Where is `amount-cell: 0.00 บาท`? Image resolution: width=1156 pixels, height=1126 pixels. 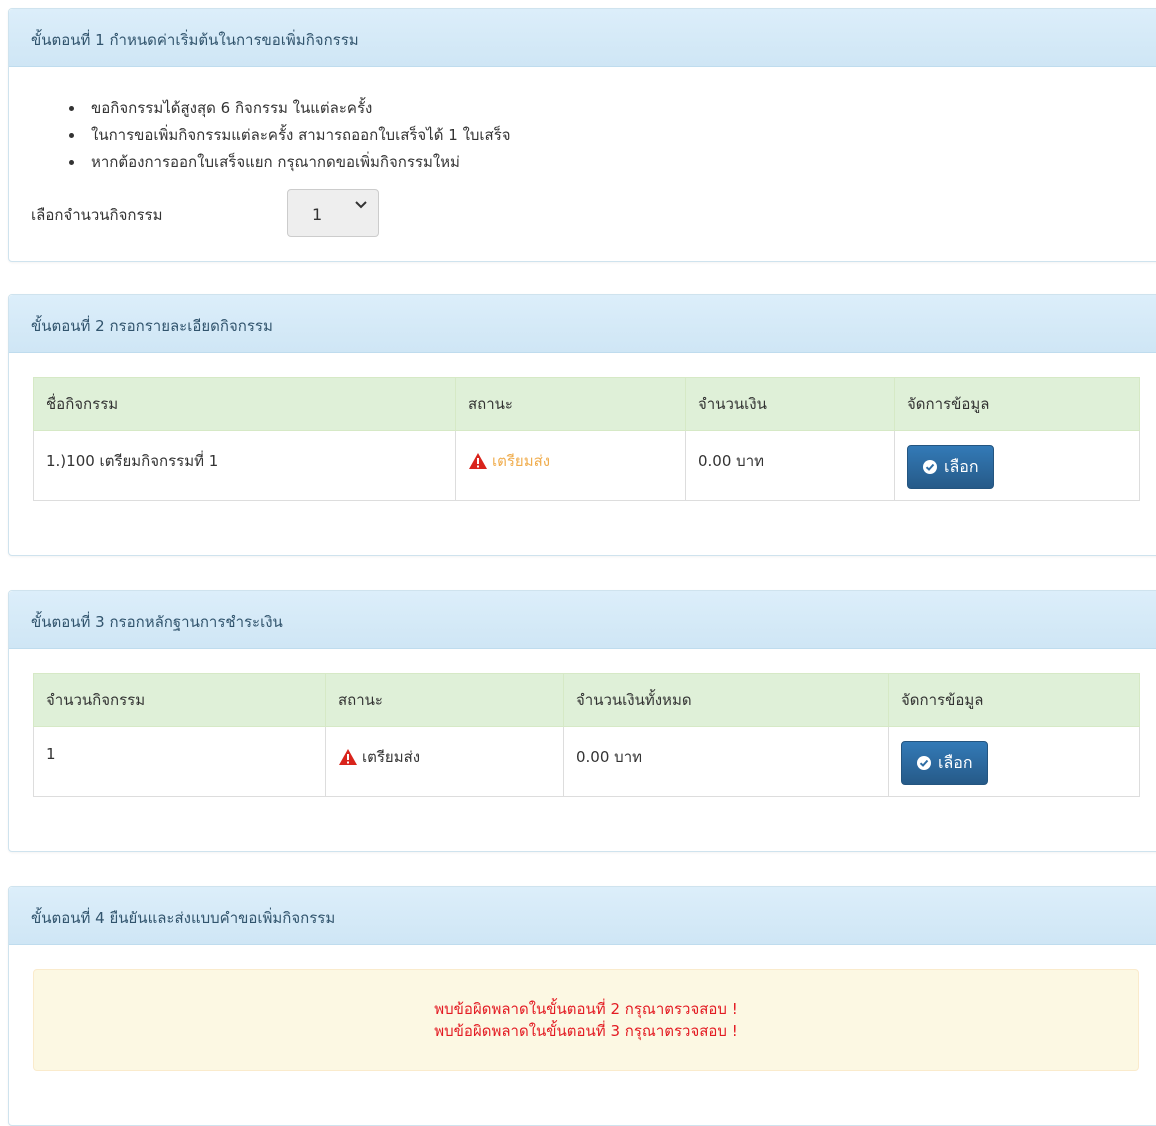
amount-cell: 0.00 บาท is located at coordinates (790, 465).